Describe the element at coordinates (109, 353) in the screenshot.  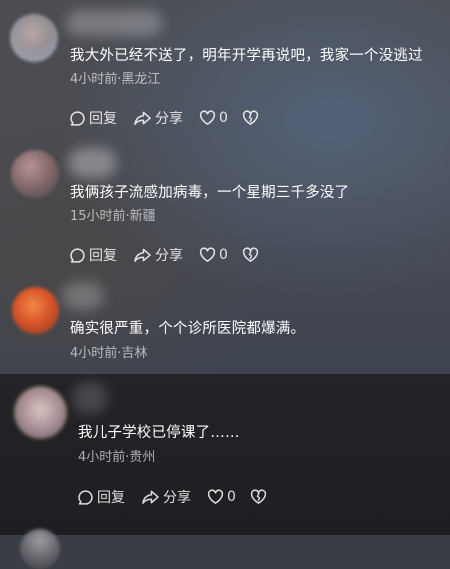
I see `comment-meta: 4小时前·吉林` at that location.